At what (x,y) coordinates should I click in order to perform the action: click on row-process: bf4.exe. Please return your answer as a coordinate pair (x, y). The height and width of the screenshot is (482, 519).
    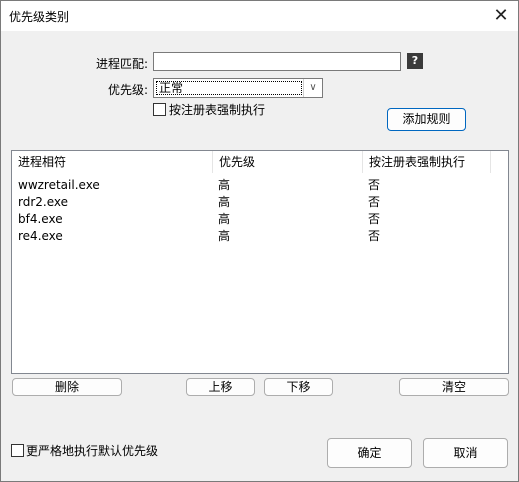
    Looking at the image, I should click on (40, 219).